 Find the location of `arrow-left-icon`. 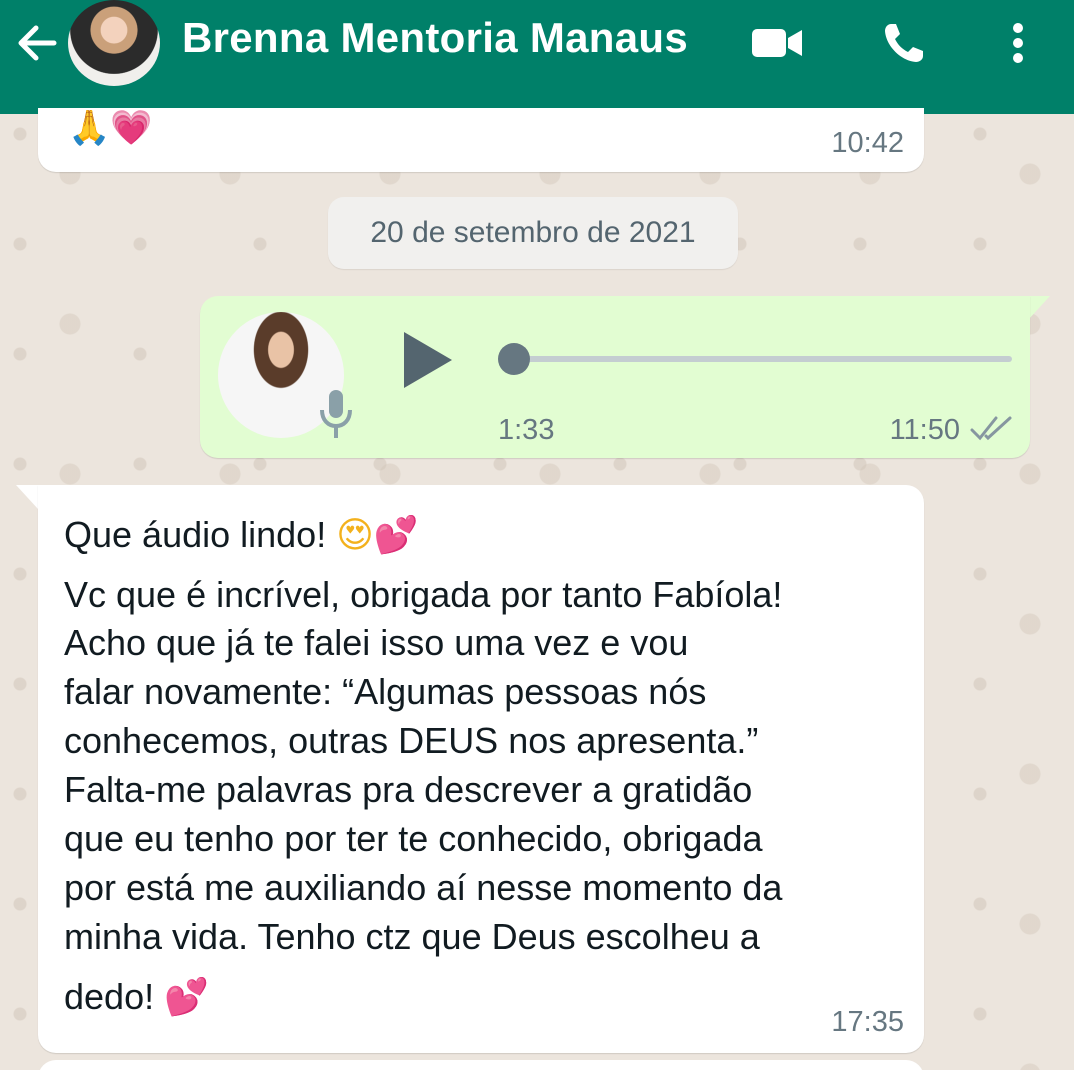

arrow-left-icon is located at coordinates (37, 43).